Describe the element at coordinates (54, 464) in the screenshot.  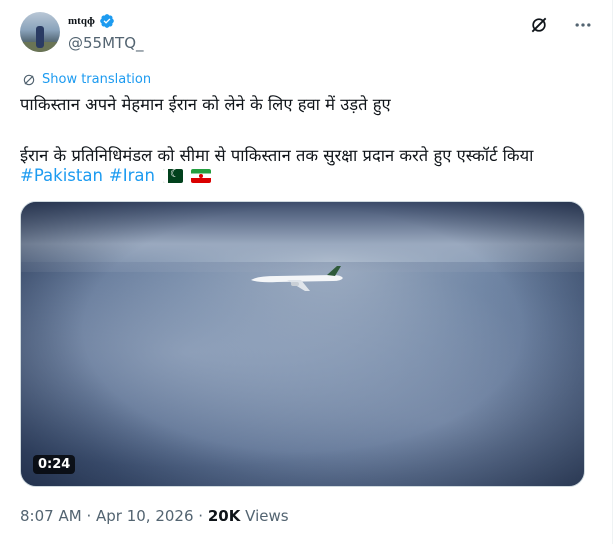
I see `video-duration-badge: 0:24` at that location.